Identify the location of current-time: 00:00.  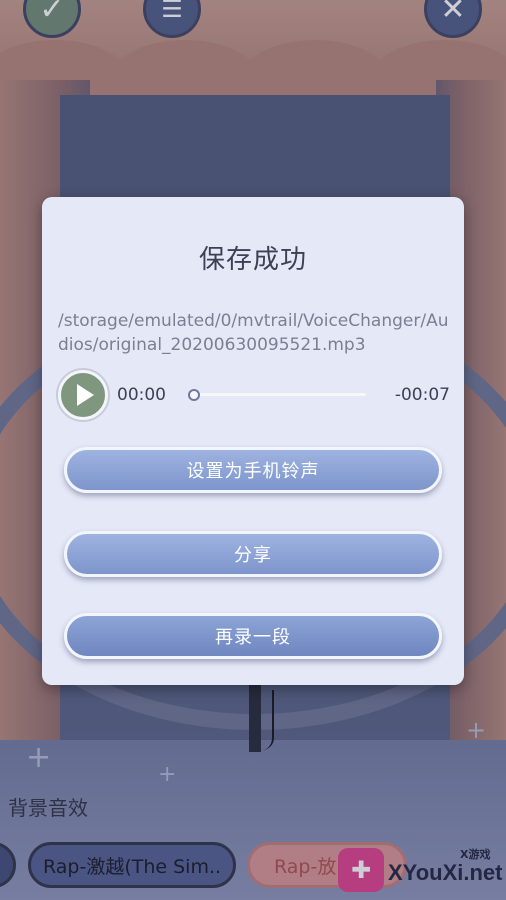
(141, 395).